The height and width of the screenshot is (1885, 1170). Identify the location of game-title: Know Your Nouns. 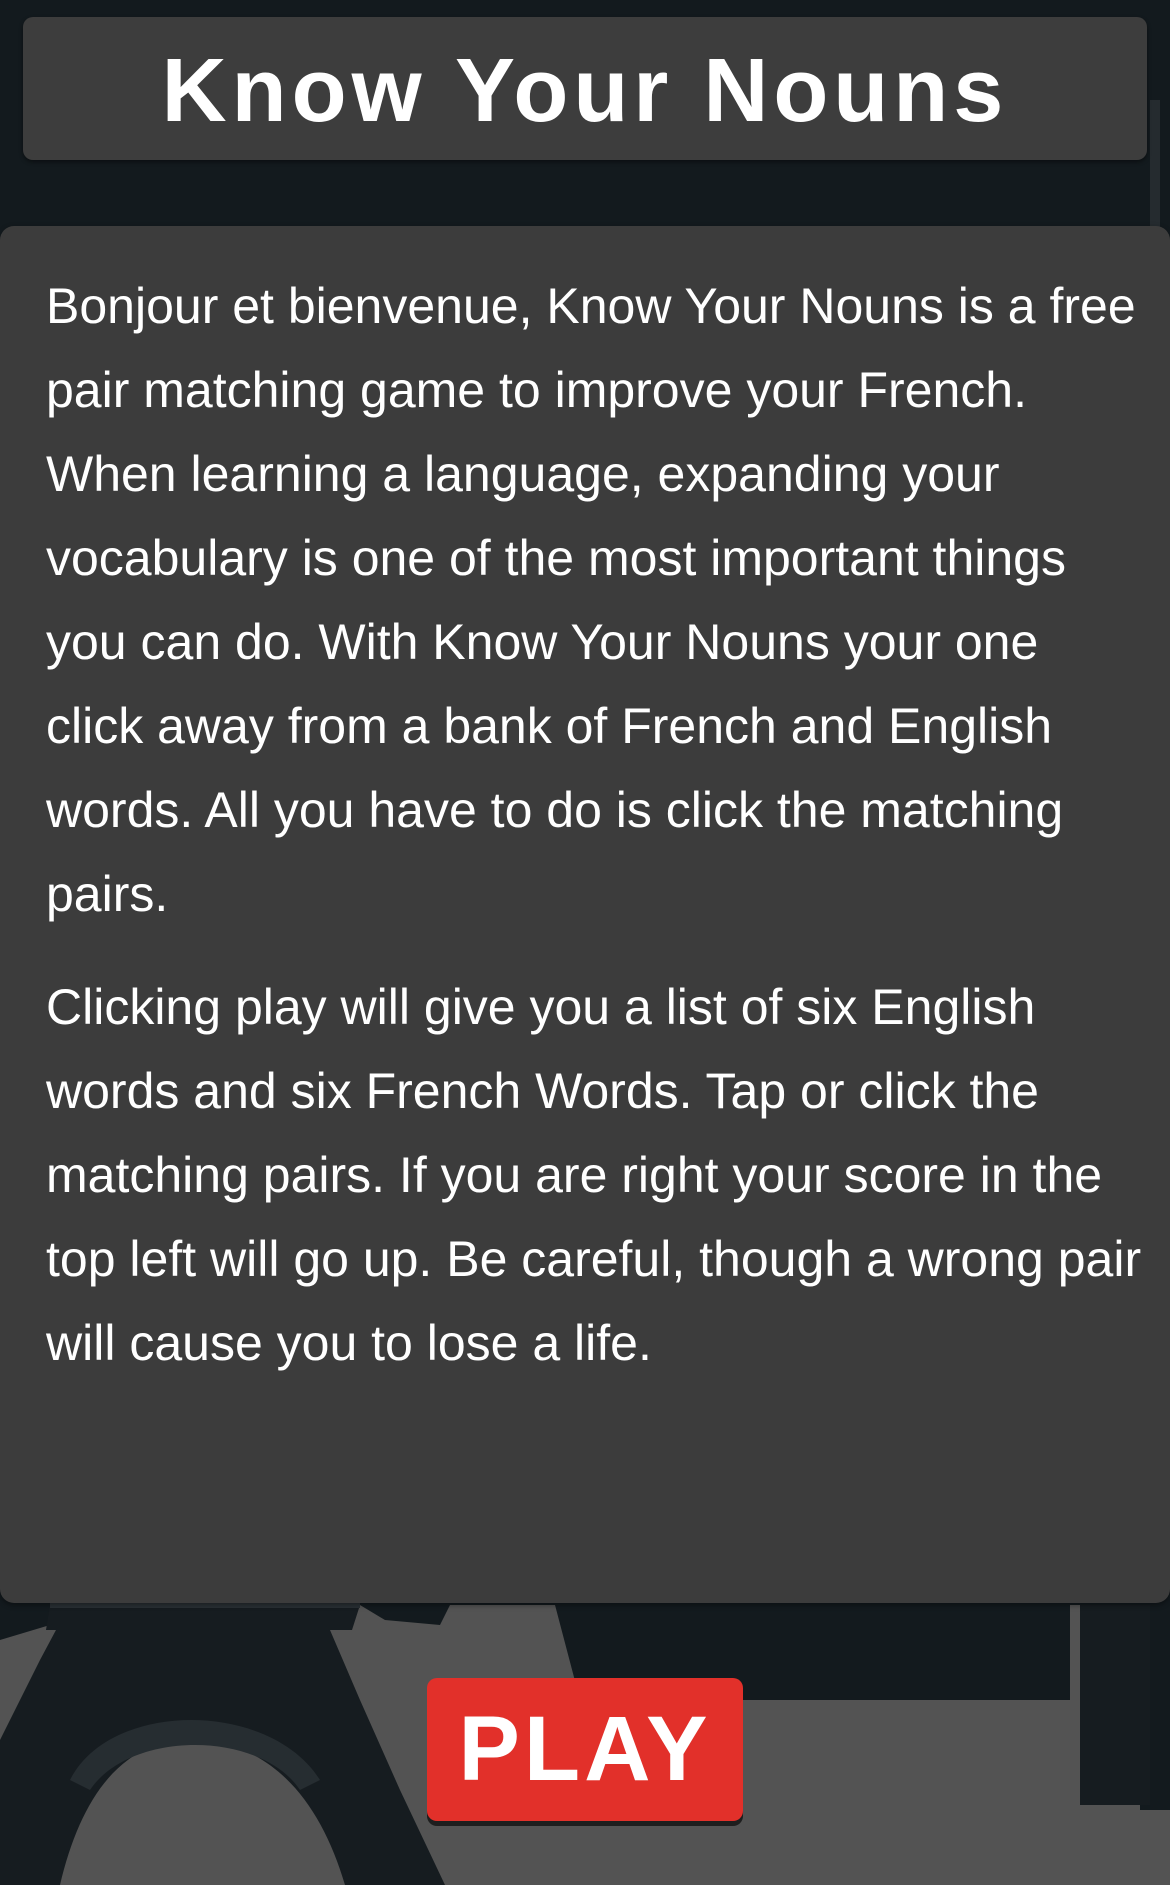
(585, 90).